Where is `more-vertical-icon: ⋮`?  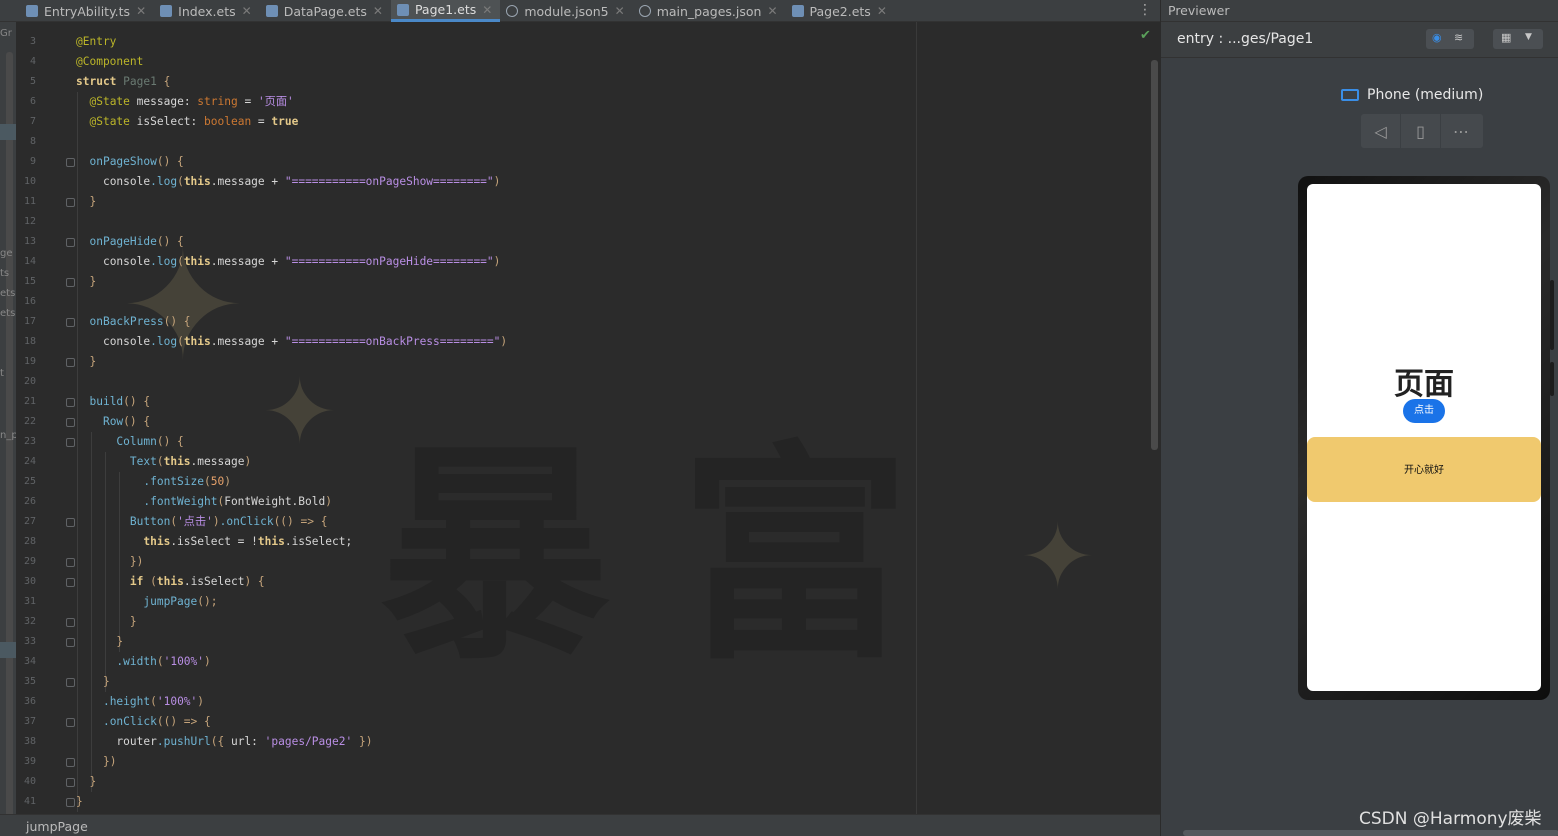 more-vertical-icon: ⋮ is located at coordinates (1145, 10).